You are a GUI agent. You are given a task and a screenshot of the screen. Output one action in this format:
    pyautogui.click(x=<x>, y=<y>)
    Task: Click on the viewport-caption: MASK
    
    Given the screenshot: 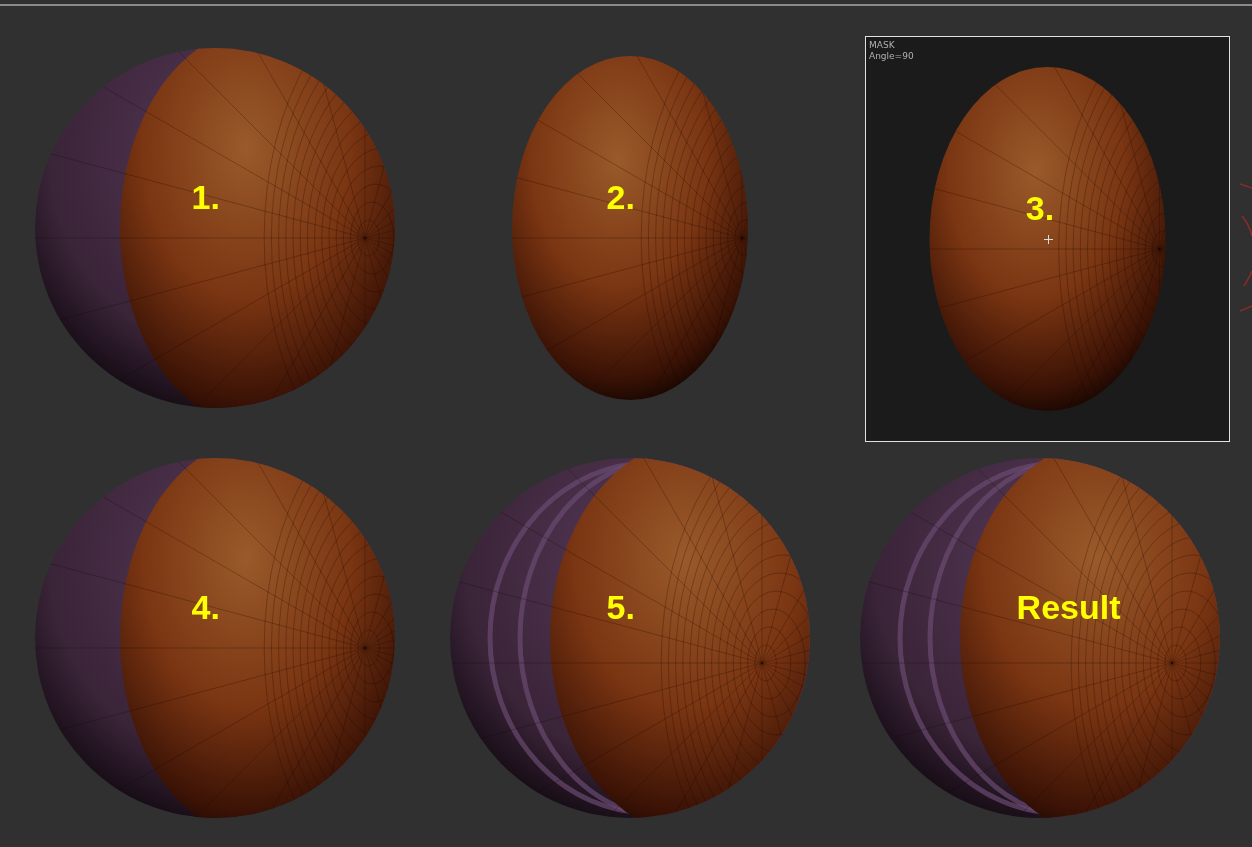 What is the action you would take?
    pyautogui.click(x=882, y=45)
    